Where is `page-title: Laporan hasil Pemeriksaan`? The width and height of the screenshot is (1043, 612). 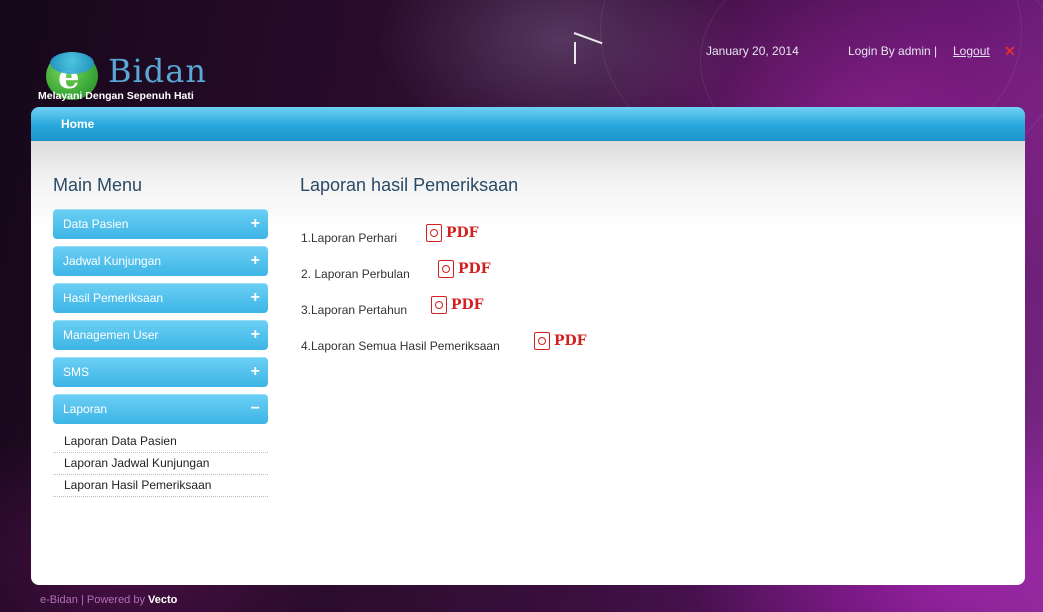
page-title: Laporan hasil Pemeriksaan is located at coordinates (409, 185).